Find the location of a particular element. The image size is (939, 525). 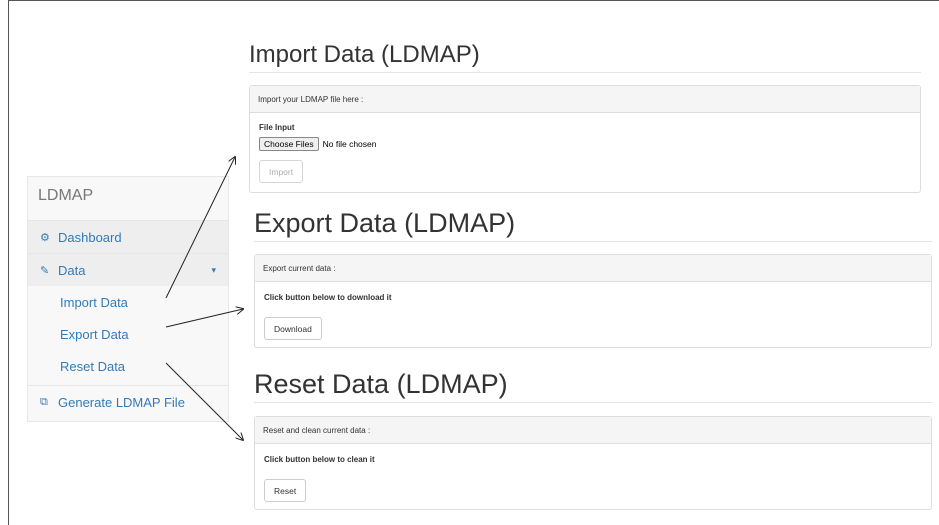

arrow-import is located at coordinates (200, 228).